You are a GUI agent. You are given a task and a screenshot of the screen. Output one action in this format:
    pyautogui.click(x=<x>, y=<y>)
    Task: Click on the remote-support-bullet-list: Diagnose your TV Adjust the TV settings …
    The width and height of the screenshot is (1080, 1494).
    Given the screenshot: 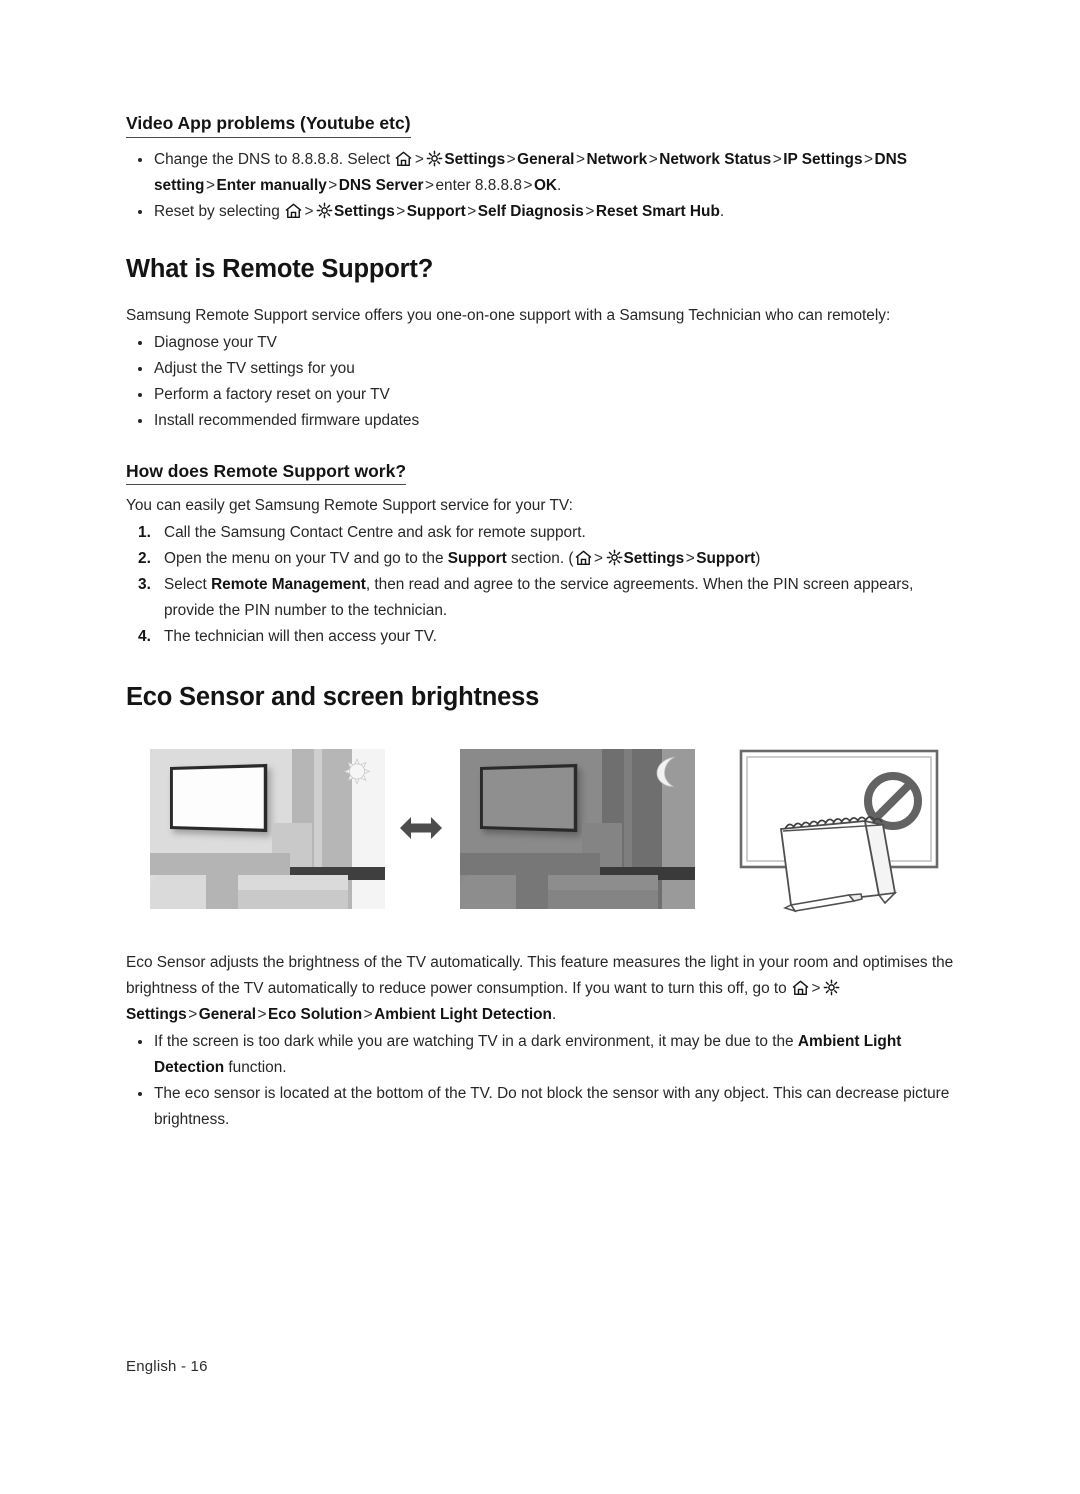 What is the action you would take?
    pyautogui.click(x=545, y=382)
    